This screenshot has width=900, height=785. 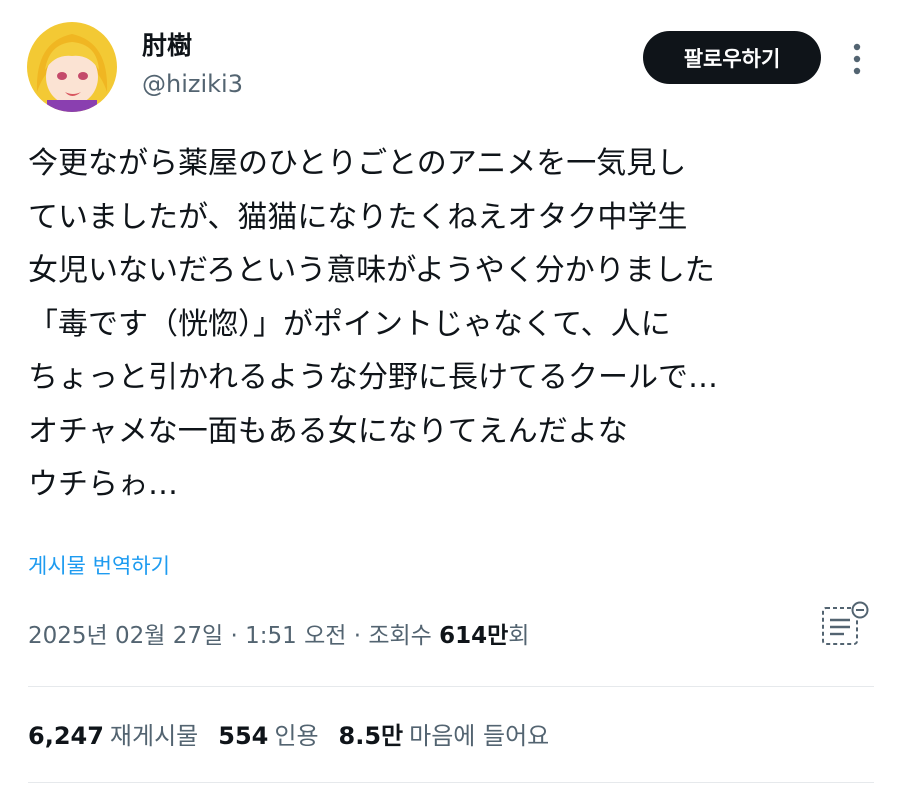 What do you see at coordinates (243, 736) in the screenshot?
I see `quotes-count: 554` at bounding box center [243, 736].